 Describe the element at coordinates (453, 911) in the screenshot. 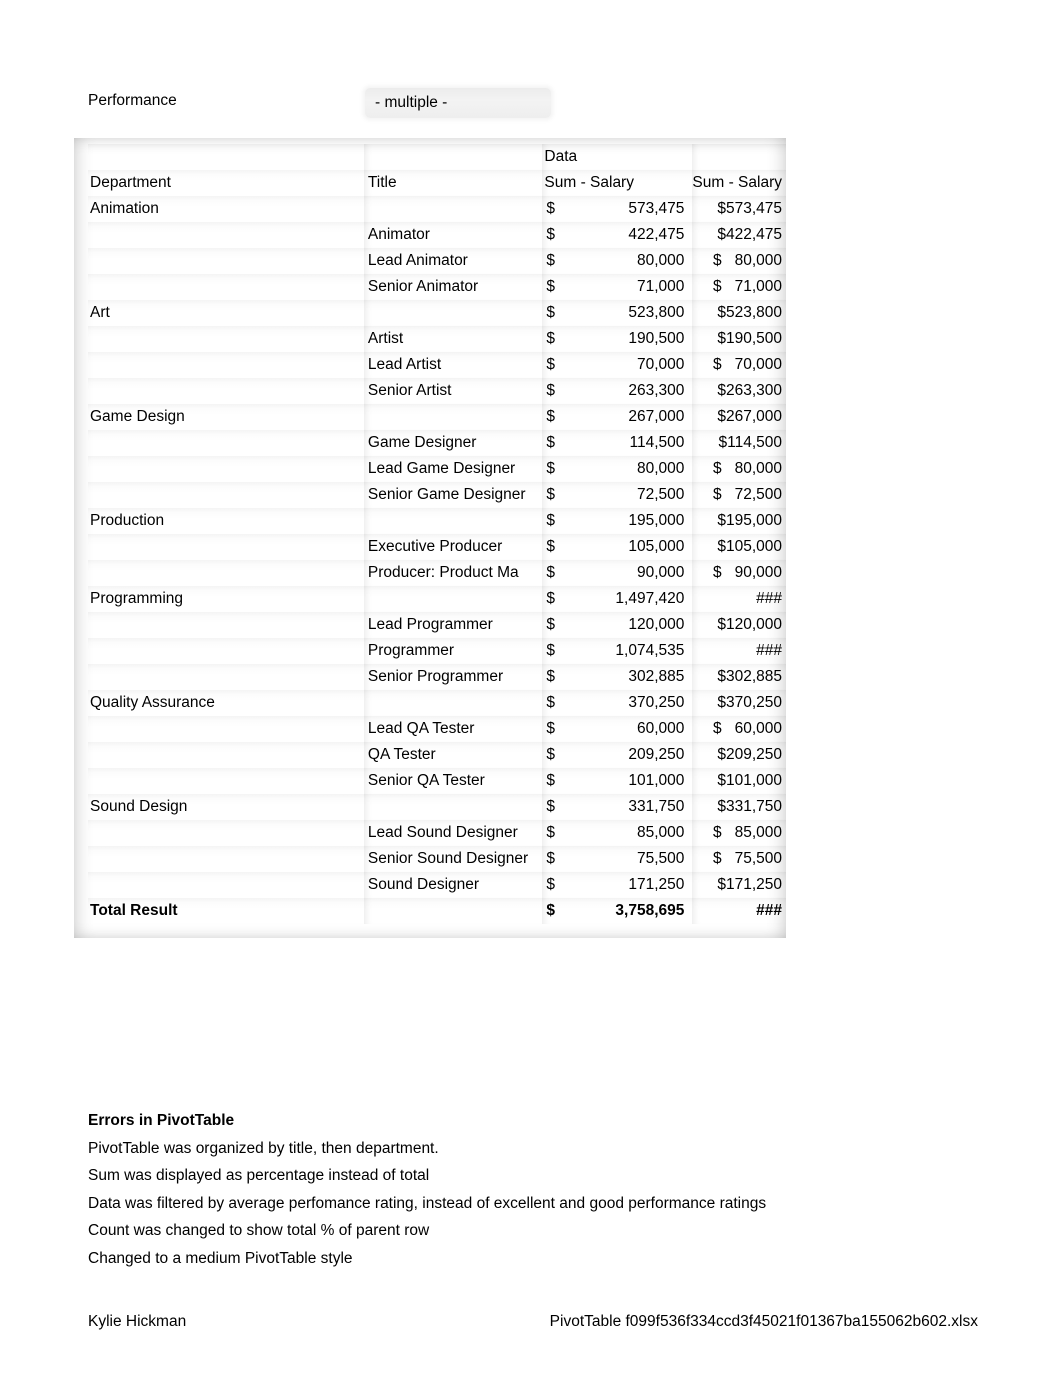

I see `cell-total-title-blank` at that location.